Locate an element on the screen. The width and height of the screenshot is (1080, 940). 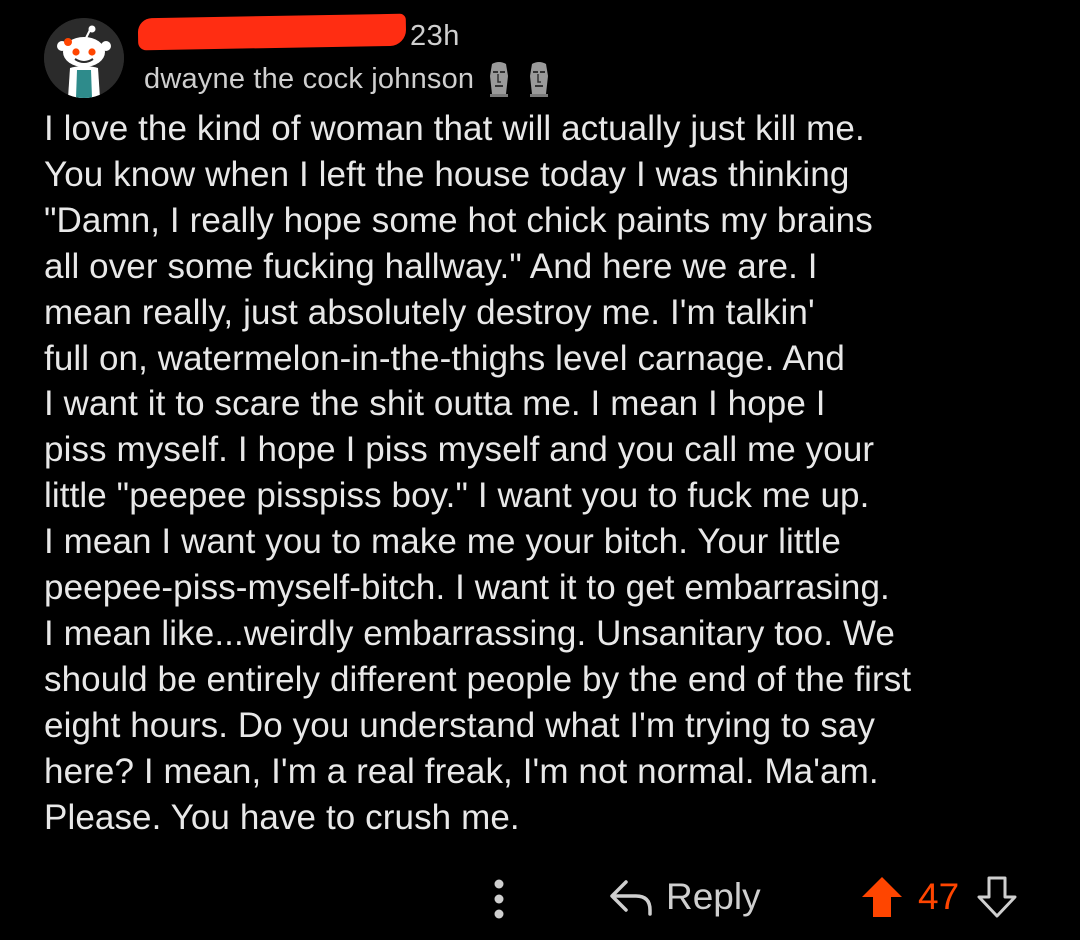
reply-label: Reply is located at coordinates (713, 896).